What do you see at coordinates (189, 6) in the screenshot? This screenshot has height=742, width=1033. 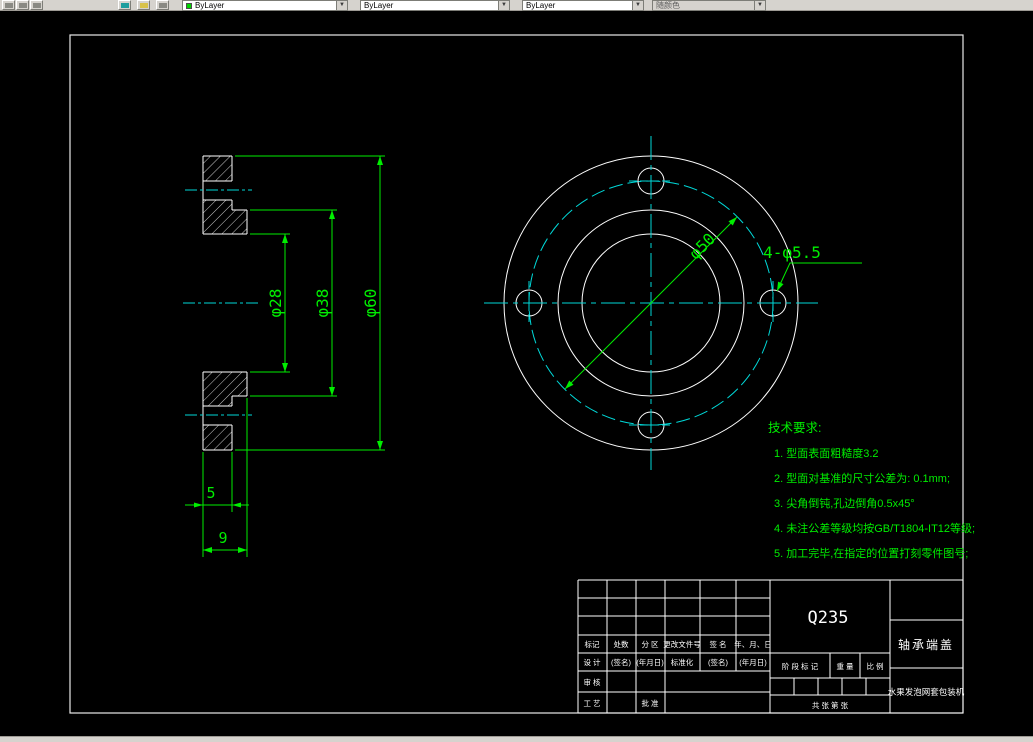 I see `current-color-swatch` at bounding box center [189, 6].